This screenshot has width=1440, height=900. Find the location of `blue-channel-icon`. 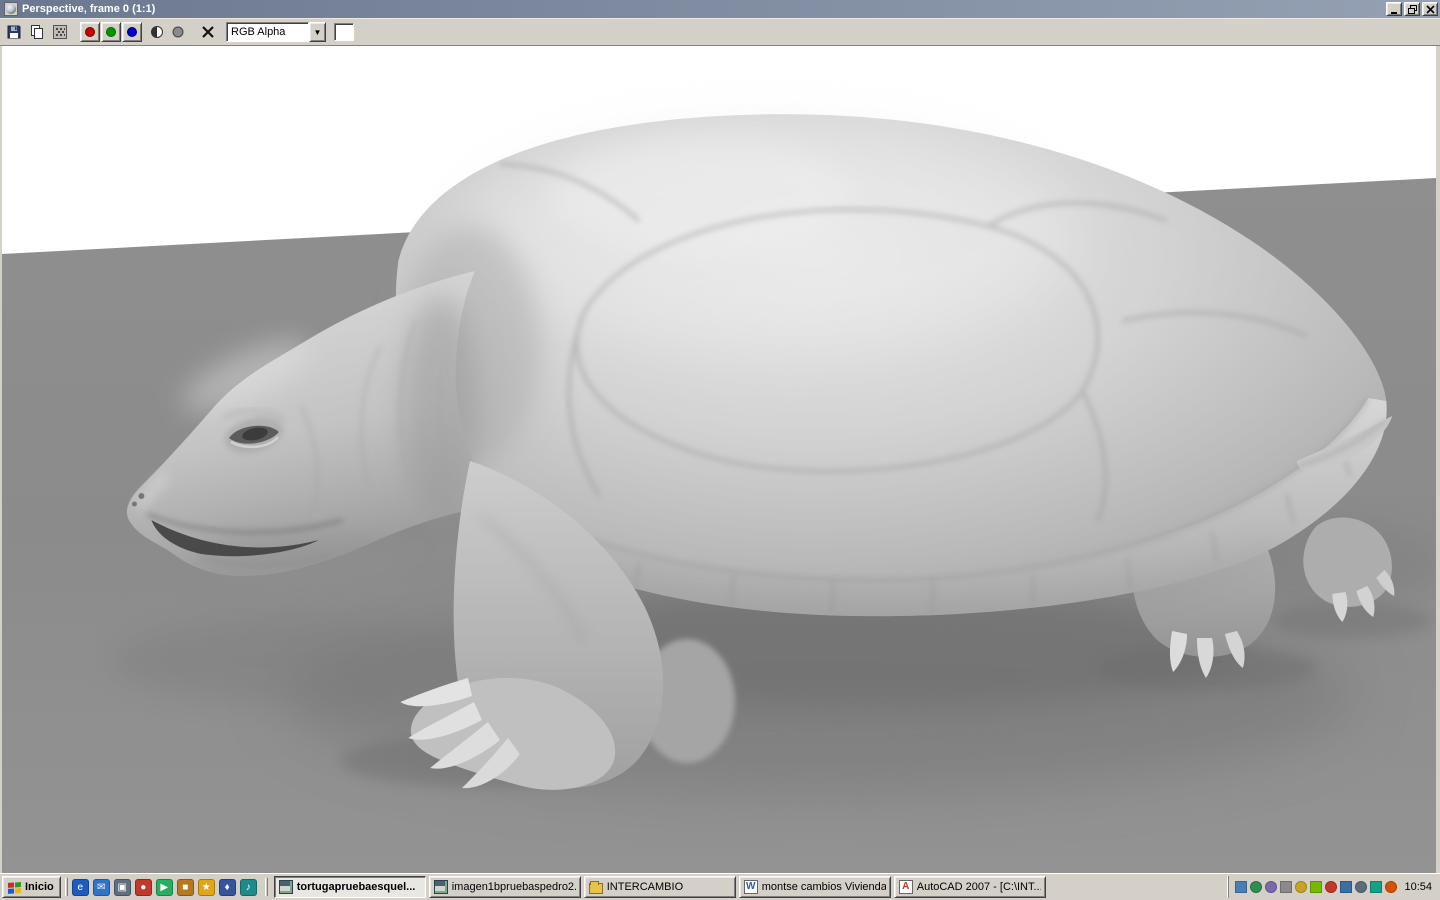

blue-channel-icon is located at coordinates (132, 32).